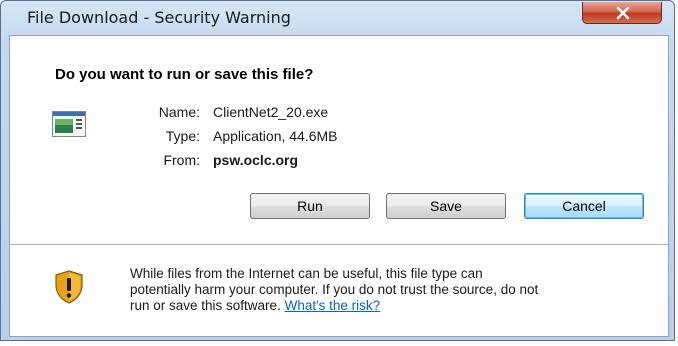 This screenshot has height=346, width=678. Describe the element at coordinates (184, 74) in the screenshot. I see `dialog-question: Do you want to run or save this file?` at that location.